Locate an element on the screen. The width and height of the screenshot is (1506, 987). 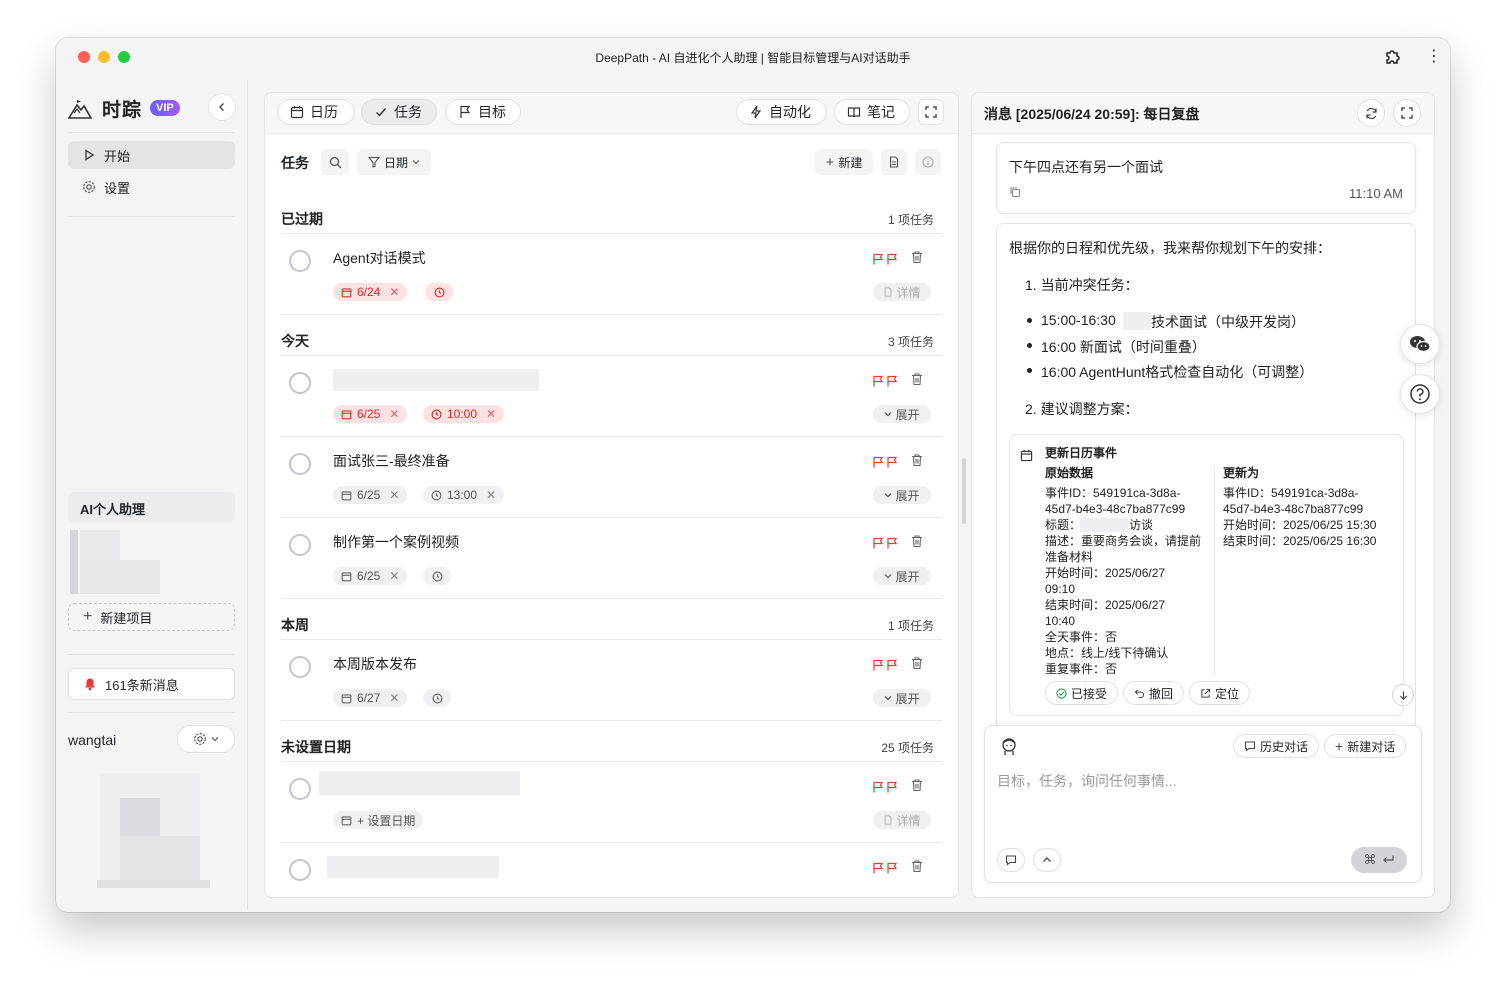
locate-button: 定位 is located at coordinates (1220, 693).